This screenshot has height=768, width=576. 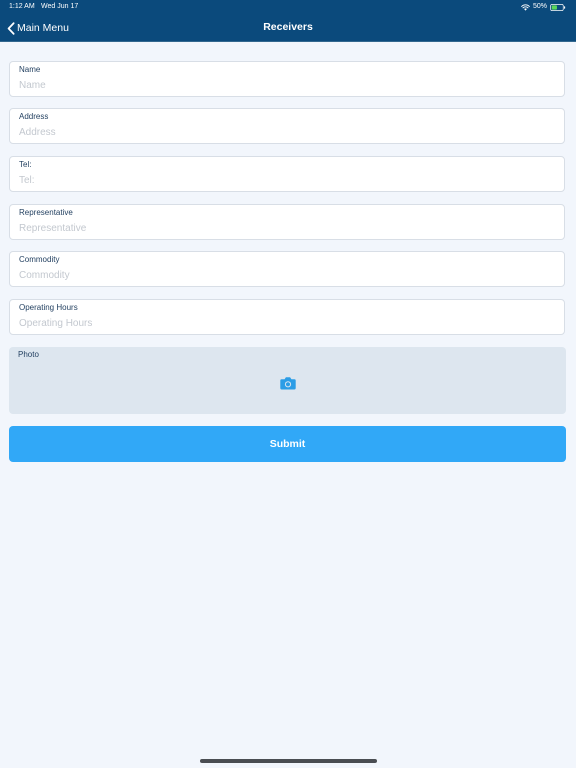 What do you see at coordinates (288, 228) in the screenshot?
I see `representative-input` at bounding box center [288, 228].